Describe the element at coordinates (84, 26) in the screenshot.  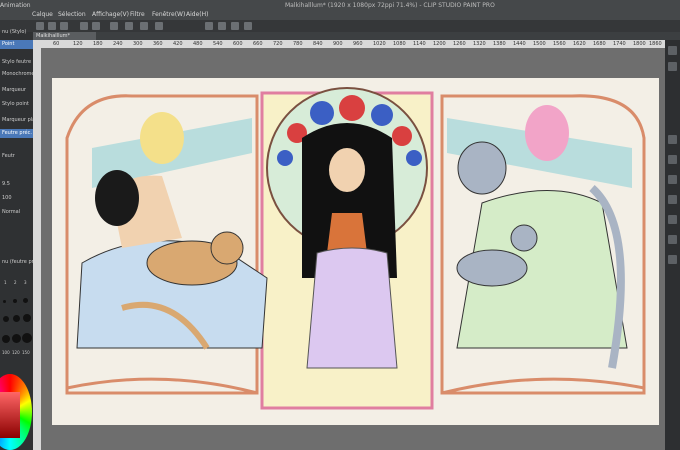
I see `undo-icon` at that location.